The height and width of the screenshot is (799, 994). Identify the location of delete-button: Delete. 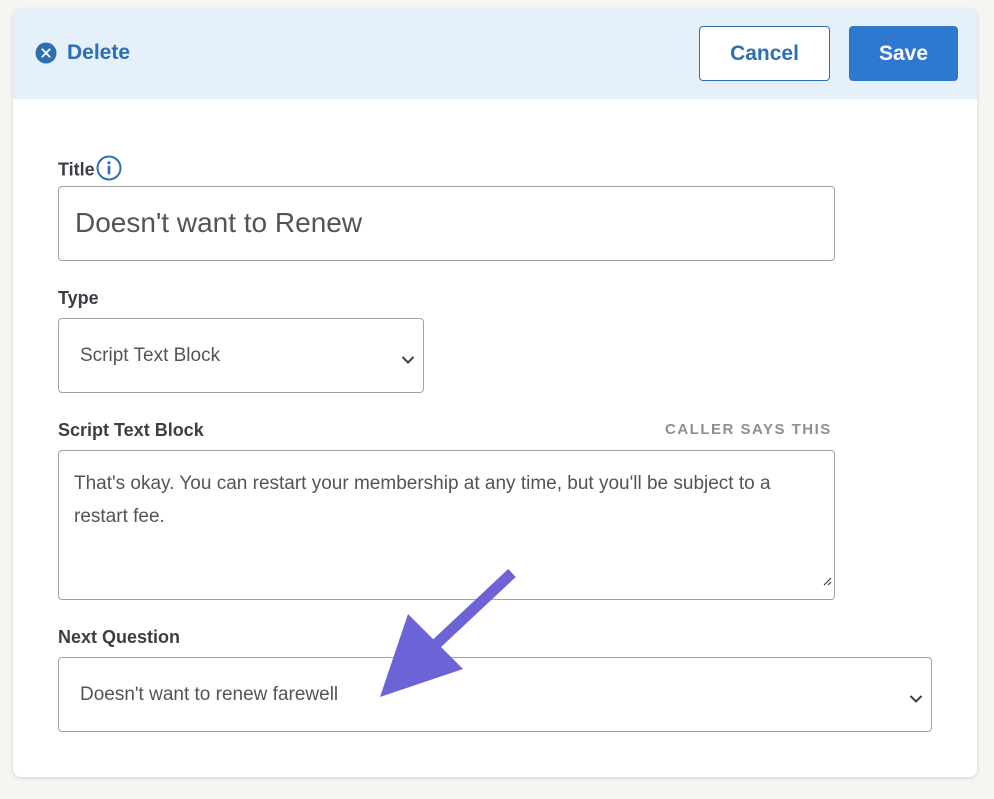
(82, 53).